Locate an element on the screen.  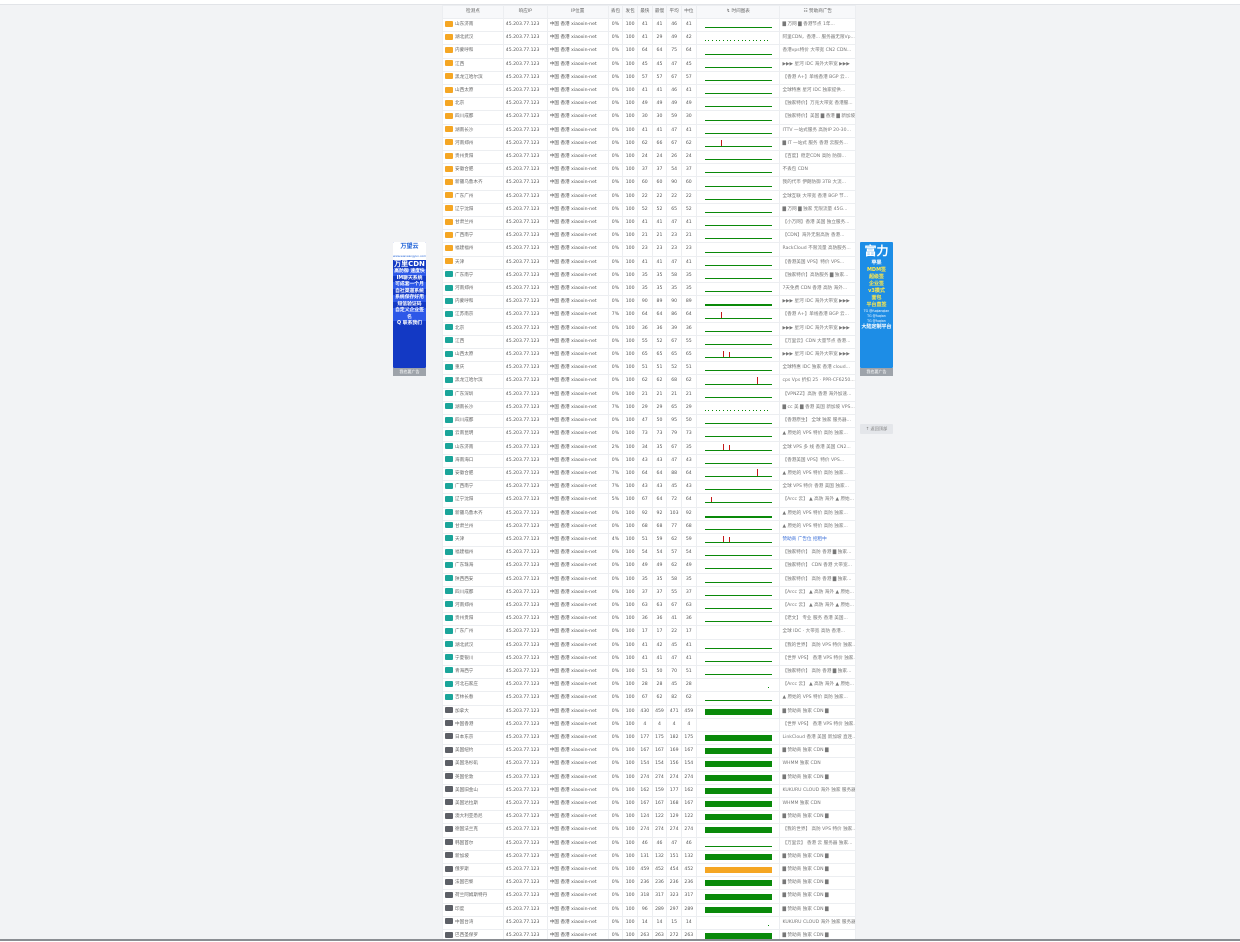
node-name: 四川成都 is located at coordinates (464, 592).